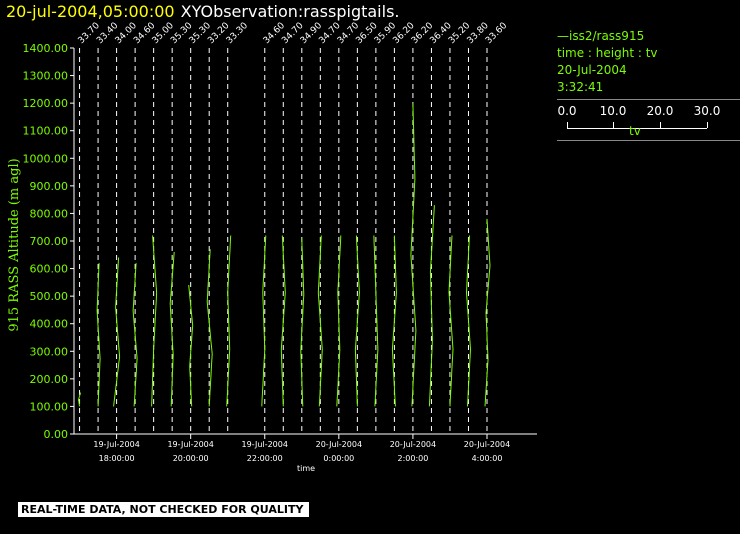  I want to click on legend-date: 20-Jul-2004, so click(592, 70).